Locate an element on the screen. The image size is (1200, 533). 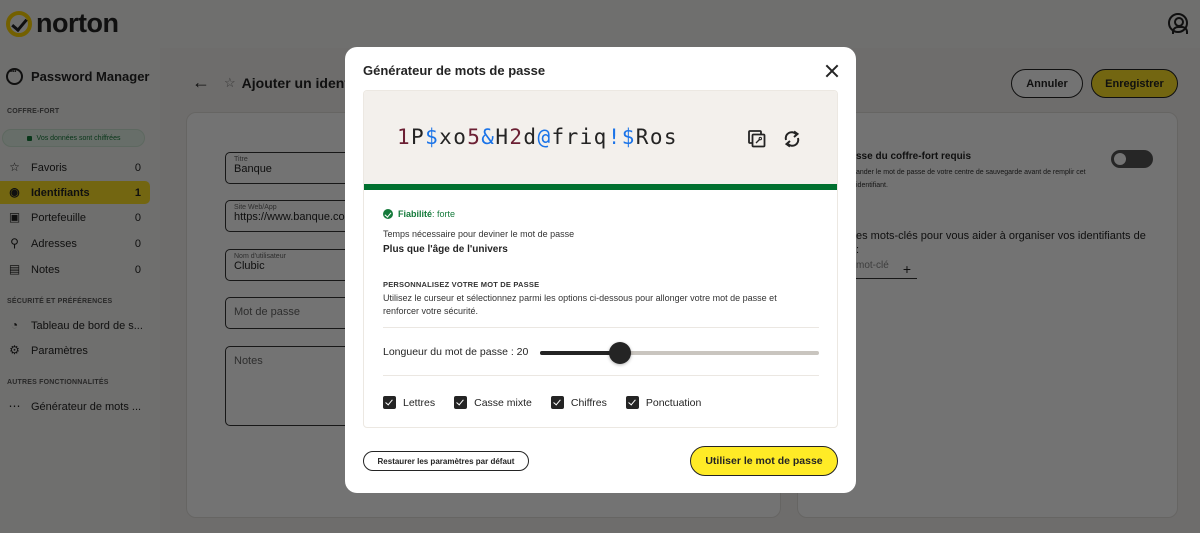
generated-password: 1P$xo5&H2d@friq!$Ros is located at coordinates (537, 137).